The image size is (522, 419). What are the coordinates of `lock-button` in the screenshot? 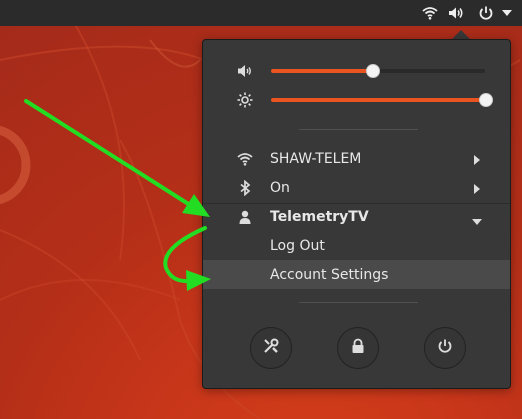 It's located at (358, 348).